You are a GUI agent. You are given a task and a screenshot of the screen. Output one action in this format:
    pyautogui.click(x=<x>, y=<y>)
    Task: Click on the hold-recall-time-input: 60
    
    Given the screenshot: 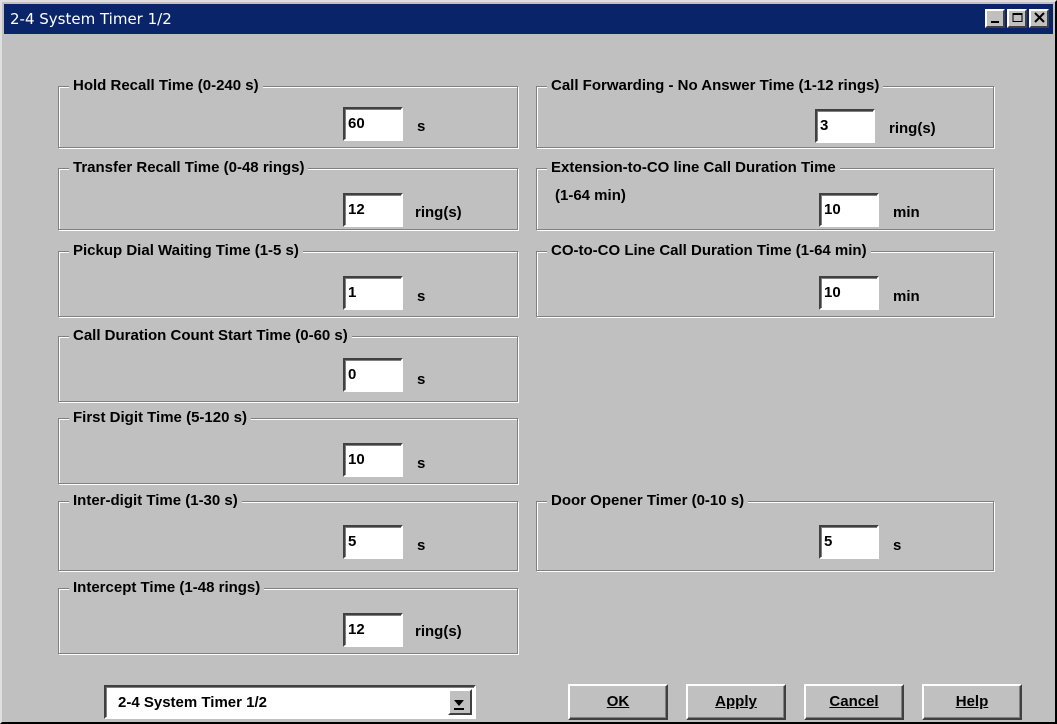 What is the action you would take?
    pyautogui.click(x=373, y=124)
    